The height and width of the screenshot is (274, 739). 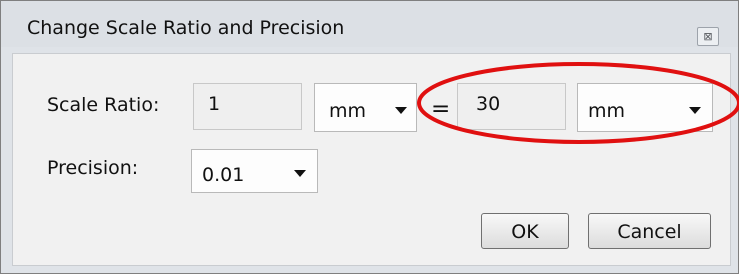 I want to click on close-button: ⊠, so click(x=708, y=36).